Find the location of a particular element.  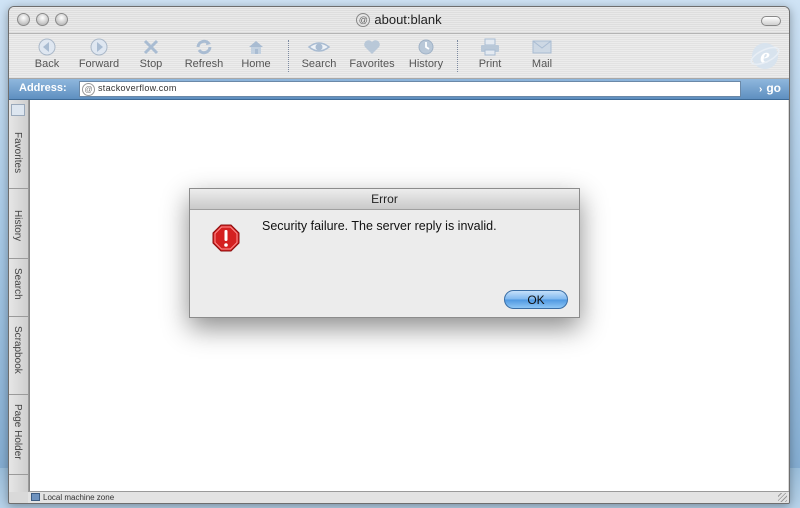

sidebar-tab-label: Scrapbook is located at coordinates (17, 350).